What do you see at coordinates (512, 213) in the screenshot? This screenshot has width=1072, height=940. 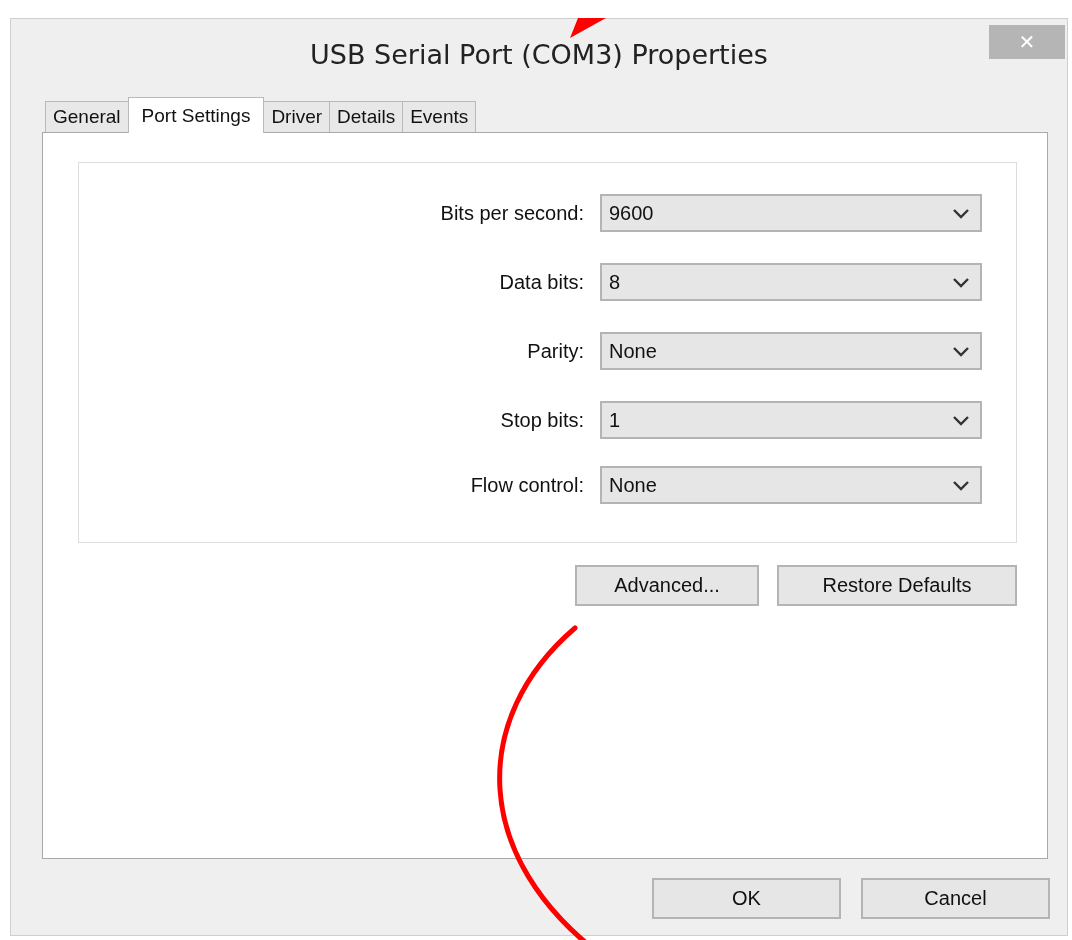 I see `field-label: Bits per second:` at bounding box center [512, 213].